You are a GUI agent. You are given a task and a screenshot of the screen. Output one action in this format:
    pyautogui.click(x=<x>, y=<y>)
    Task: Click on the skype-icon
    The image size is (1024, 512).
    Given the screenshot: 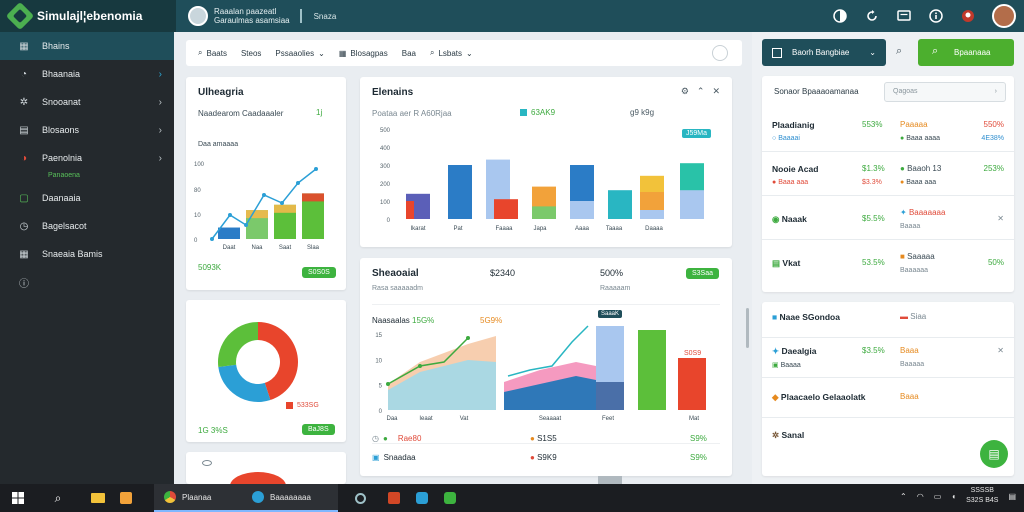 What is the action you would take?
    pyautogui.click(x=422, y=498)
    